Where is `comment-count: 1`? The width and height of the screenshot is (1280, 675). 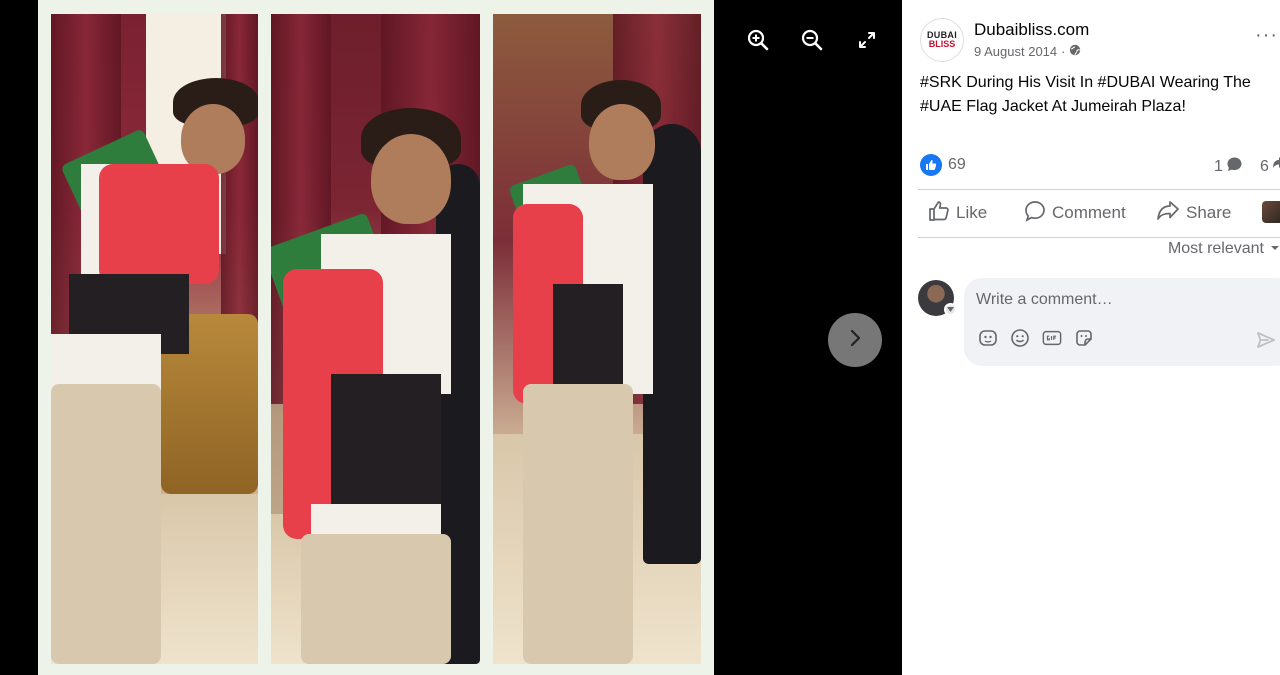
comment-count: 1 is located at coordinates (1228, 167).